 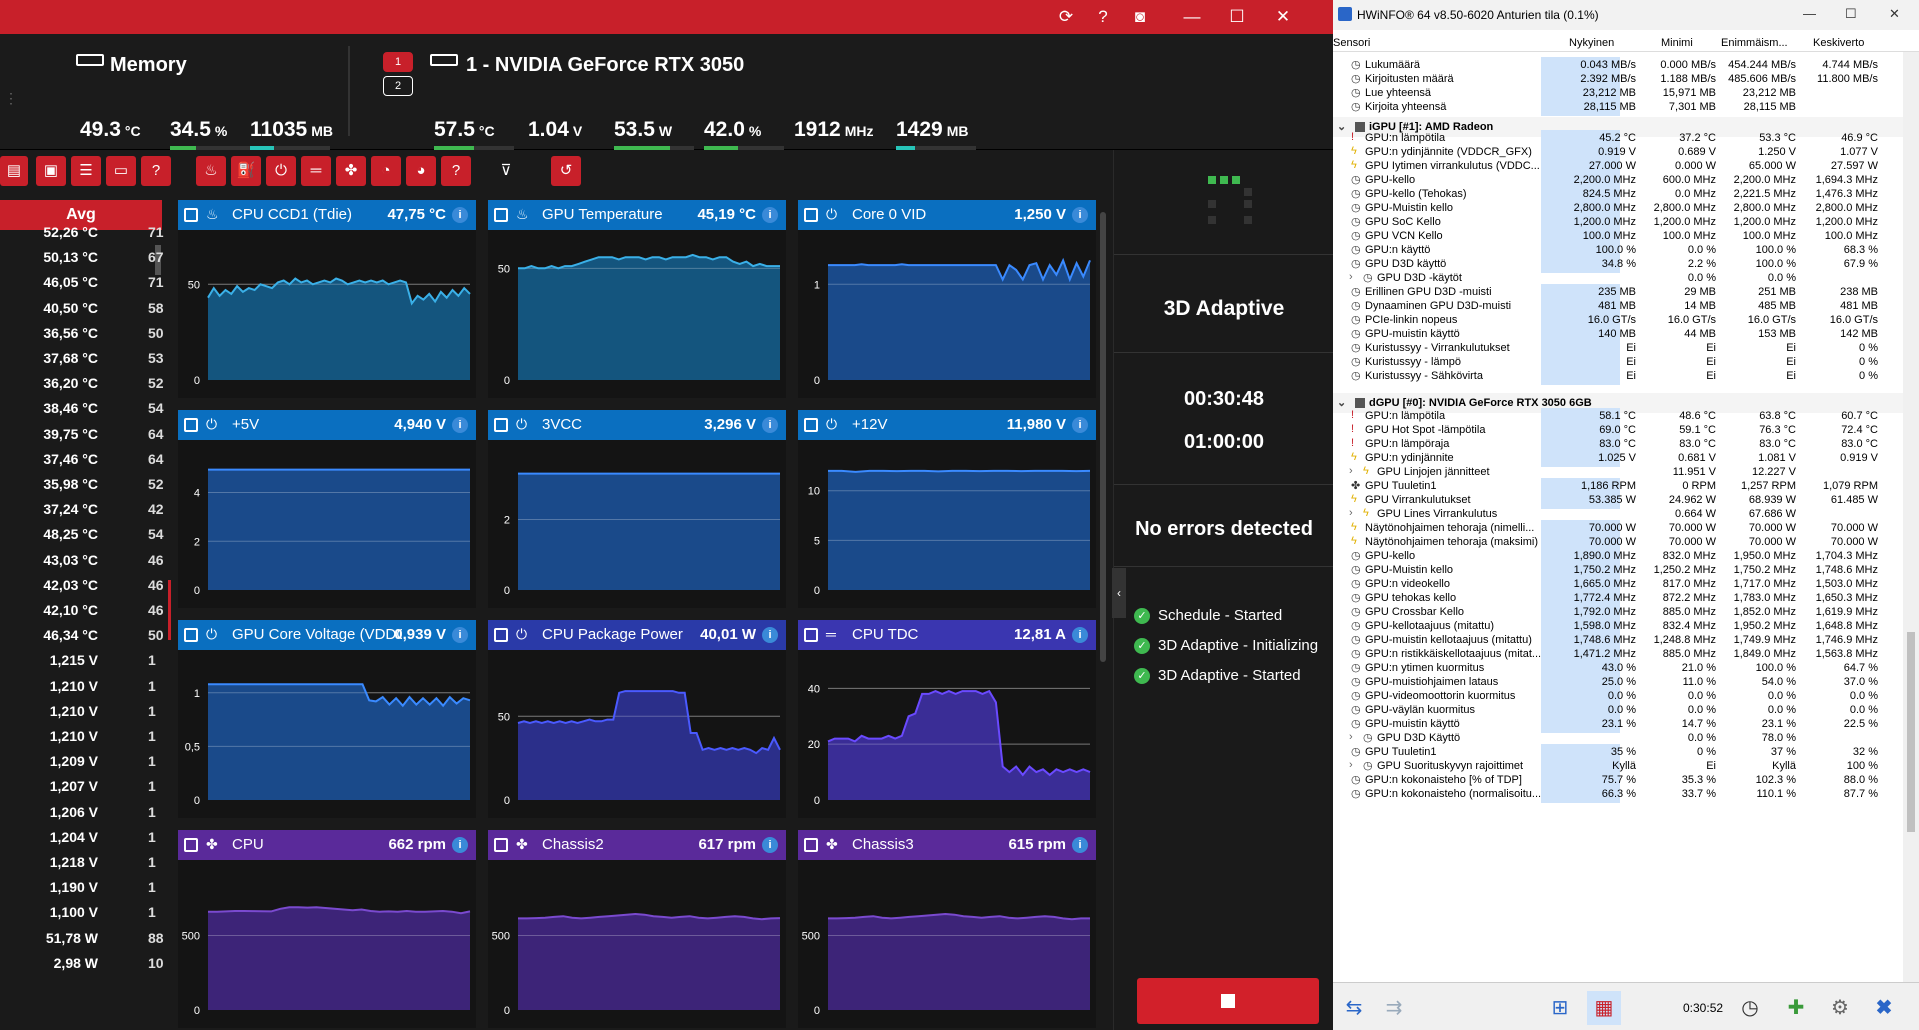 I want to click on graph-header: ✤ Chassis3 615 rpm i, so click(x=947, y=845).